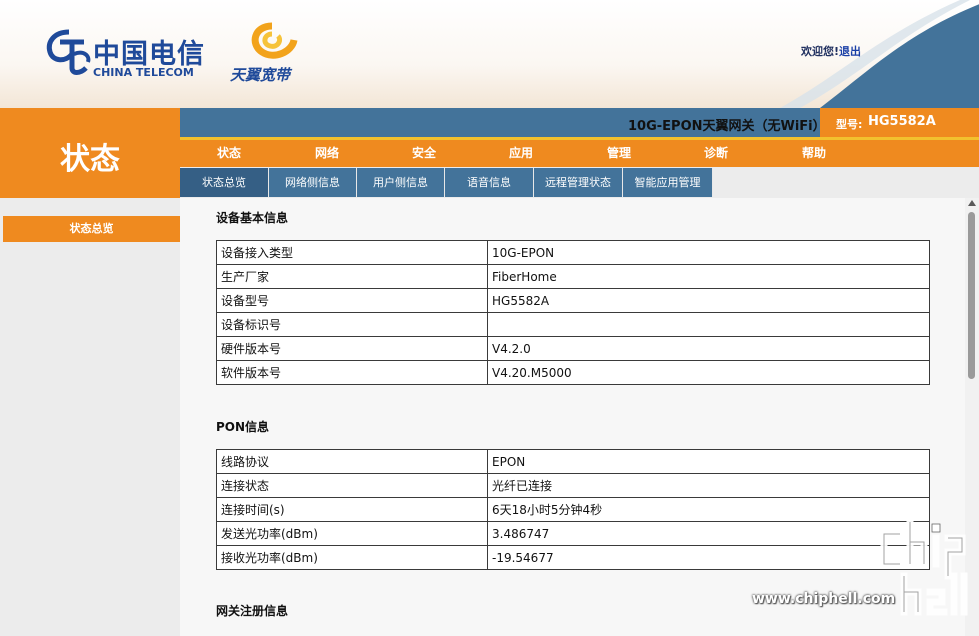 The width and height of the screenshot is (979, 636). Describe the element at coordinates (91, 229) in the screenshot. I see `sidebar-item-status-overview: 状态总览` at that location.